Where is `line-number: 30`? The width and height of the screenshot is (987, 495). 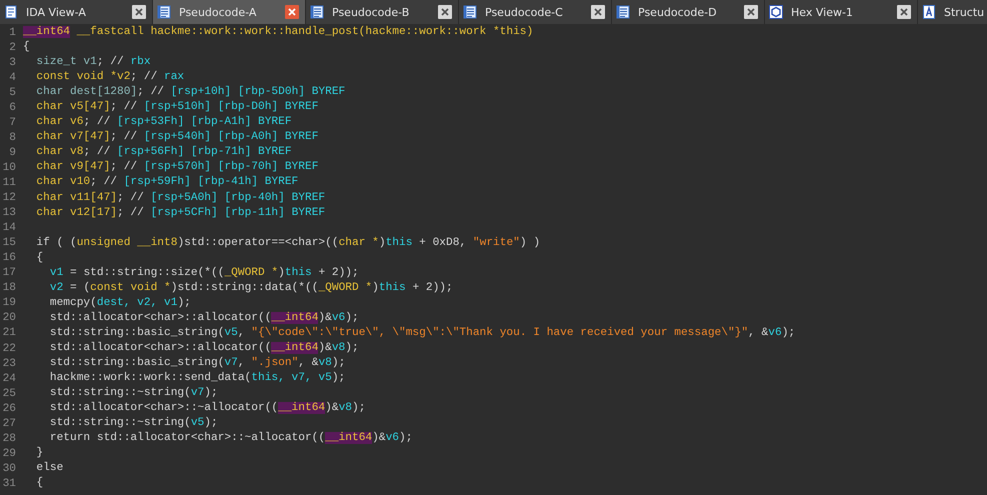 line-number: 30 is located at coordinates (9, 468).